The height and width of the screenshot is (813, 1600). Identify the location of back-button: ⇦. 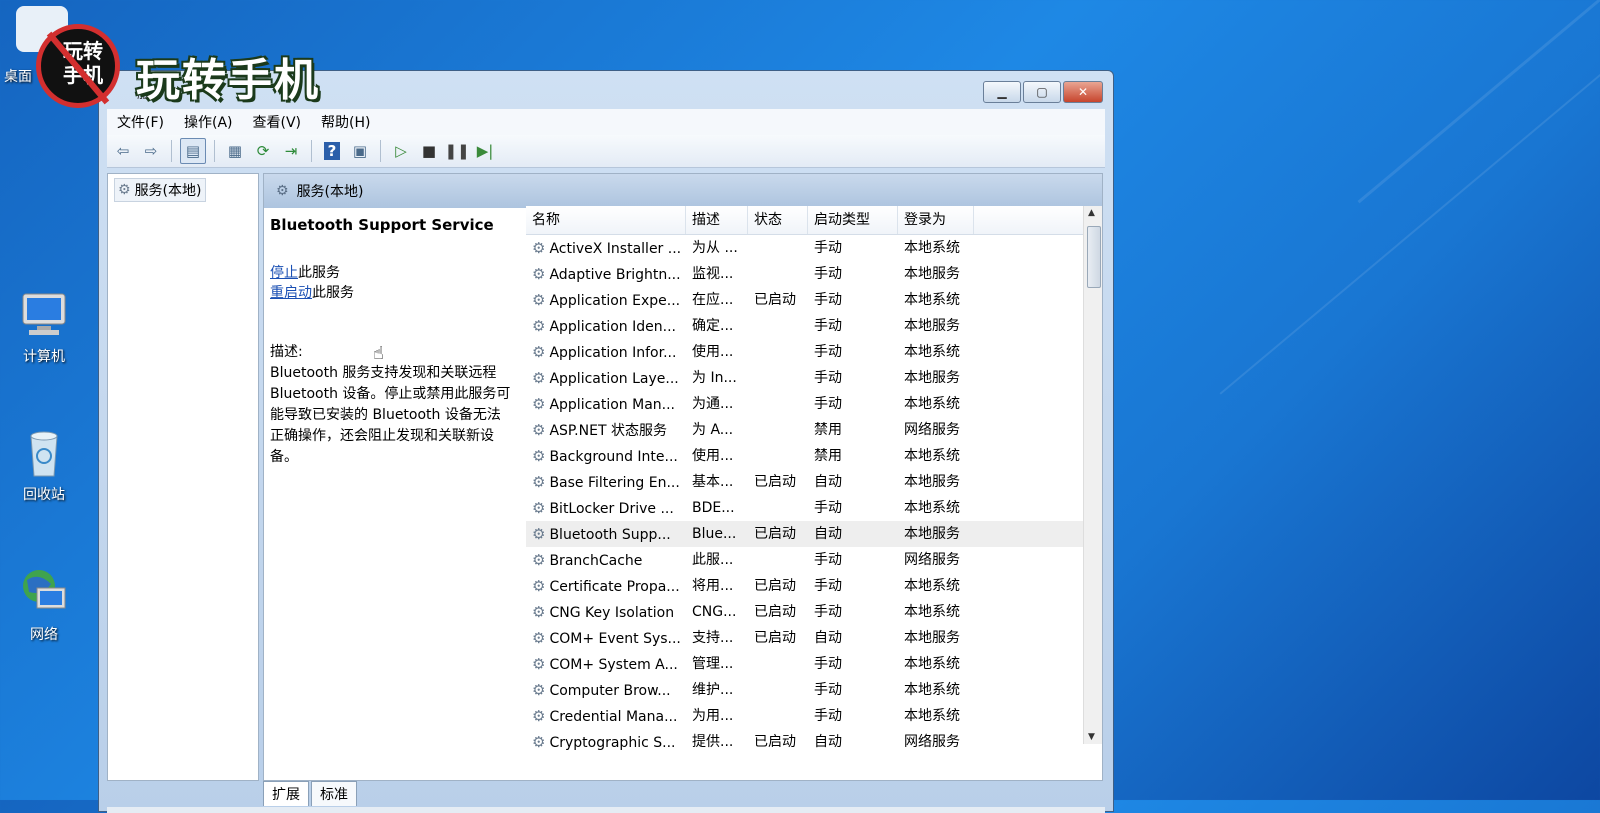
(123, 151).